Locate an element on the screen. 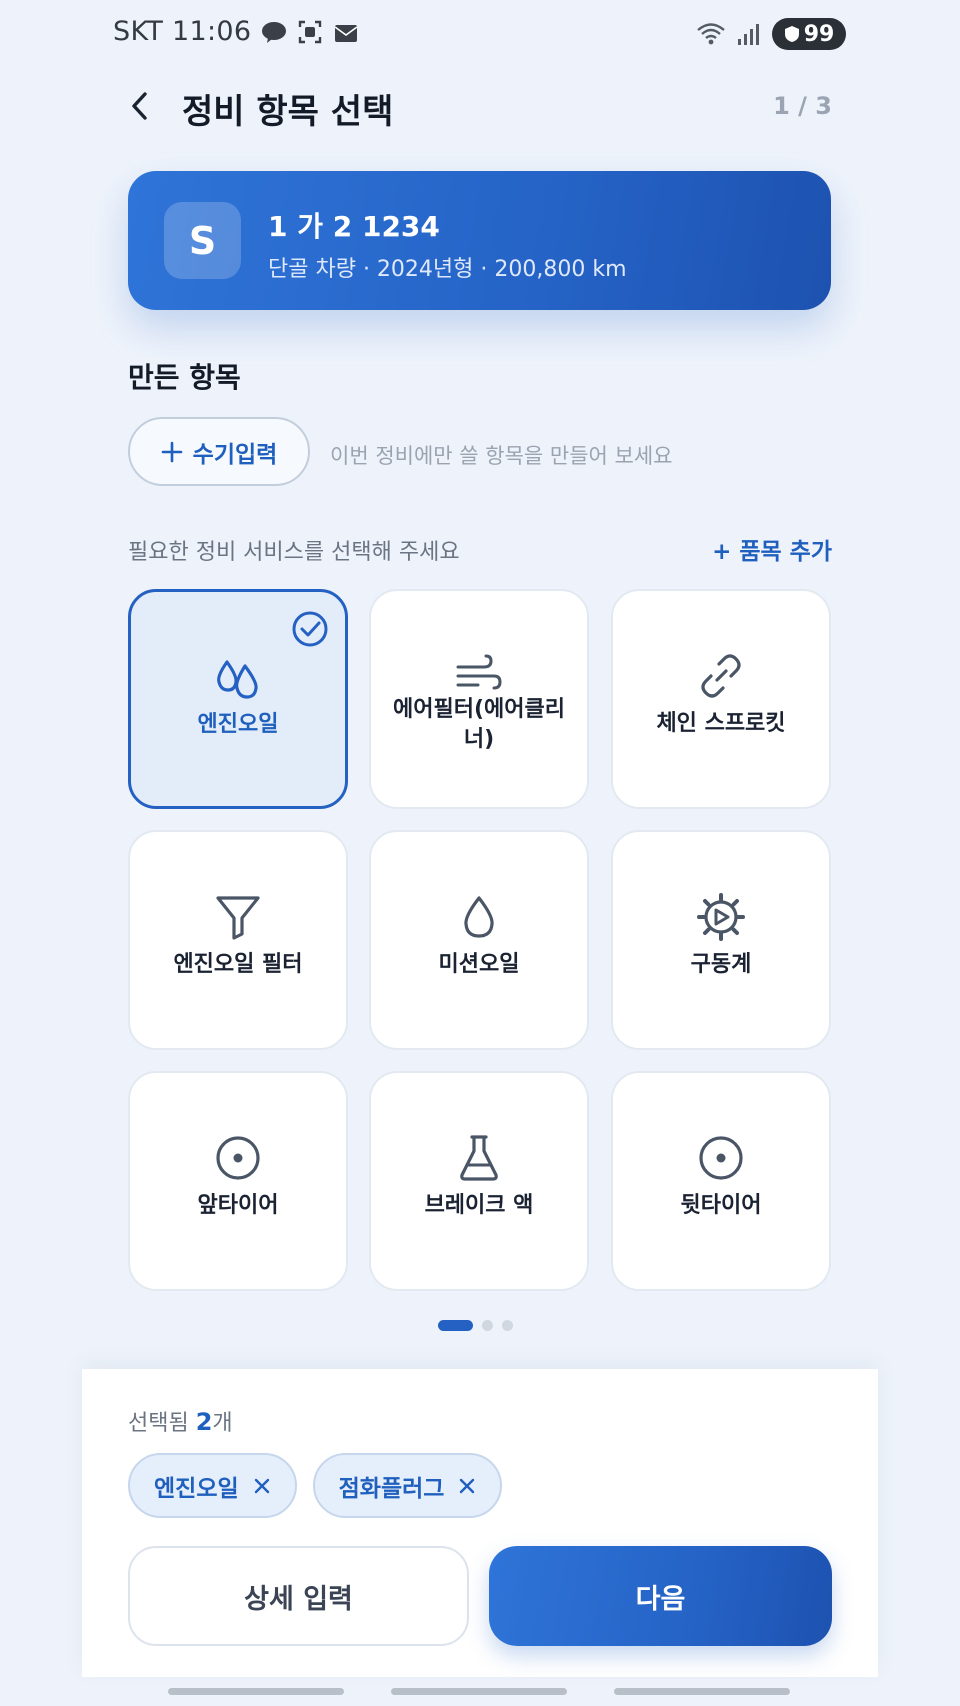 This screenshot has height=1706, width=960. system-nav-bar is located at coordinates (480, 1693).